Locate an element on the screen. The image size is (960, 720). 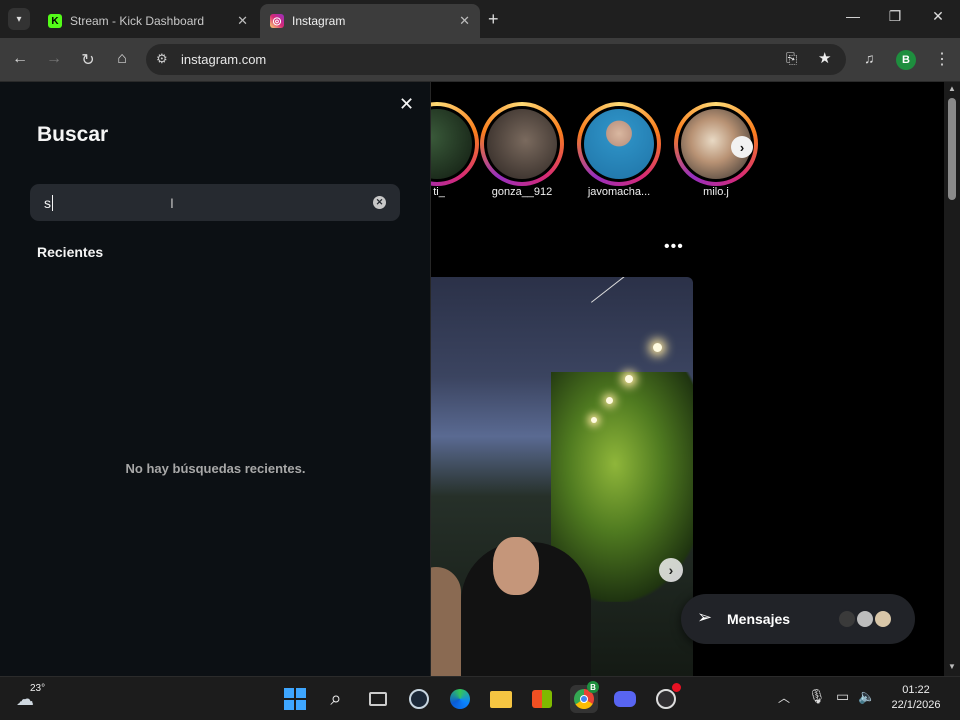
search-input: s I ✕ is located at coordinates (215, 202).